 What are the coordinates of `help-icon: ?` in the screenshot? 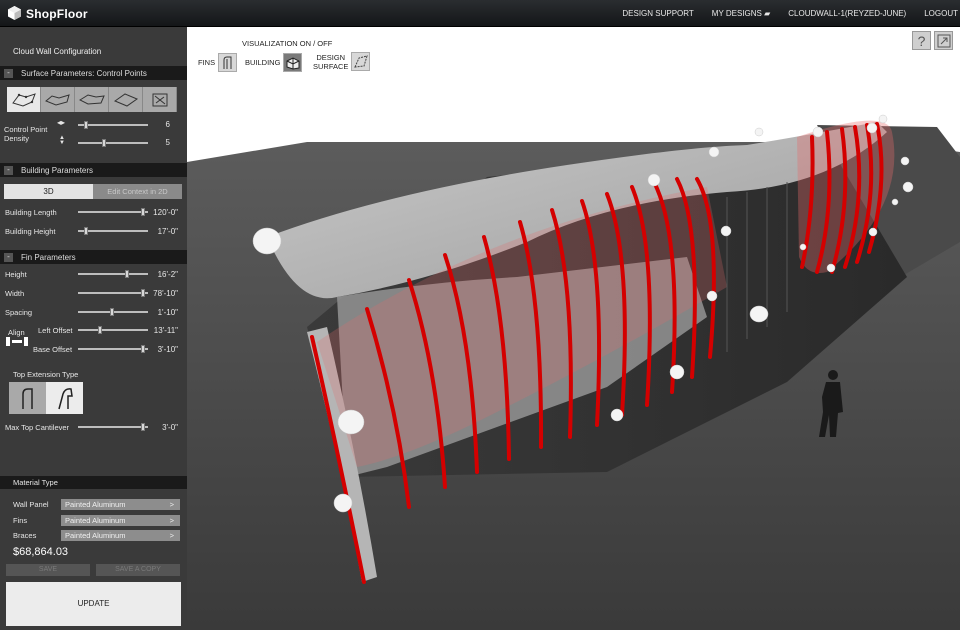 It's located at (921, 40).